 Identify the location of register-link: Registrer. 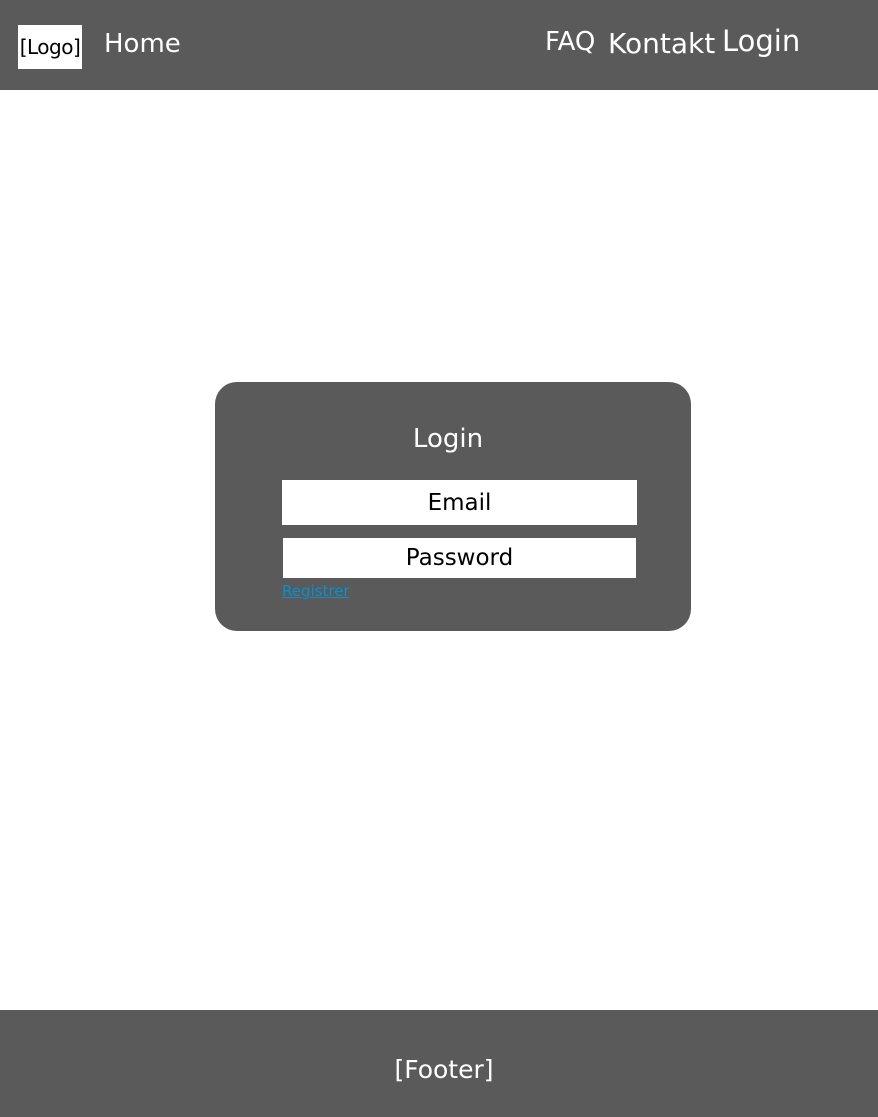
(316, 591).